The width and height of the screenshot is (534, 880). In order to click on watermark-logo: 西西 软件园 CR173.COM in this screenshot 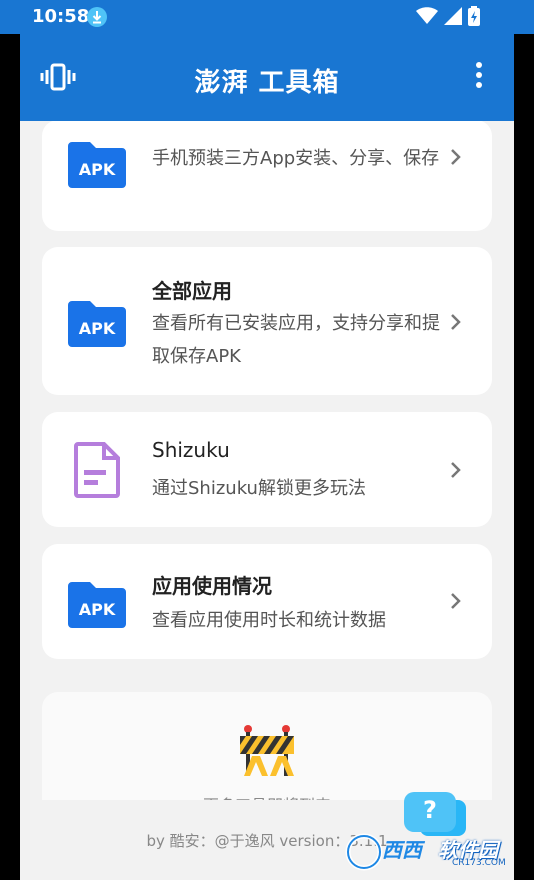, I will do `click(429, 852)`.